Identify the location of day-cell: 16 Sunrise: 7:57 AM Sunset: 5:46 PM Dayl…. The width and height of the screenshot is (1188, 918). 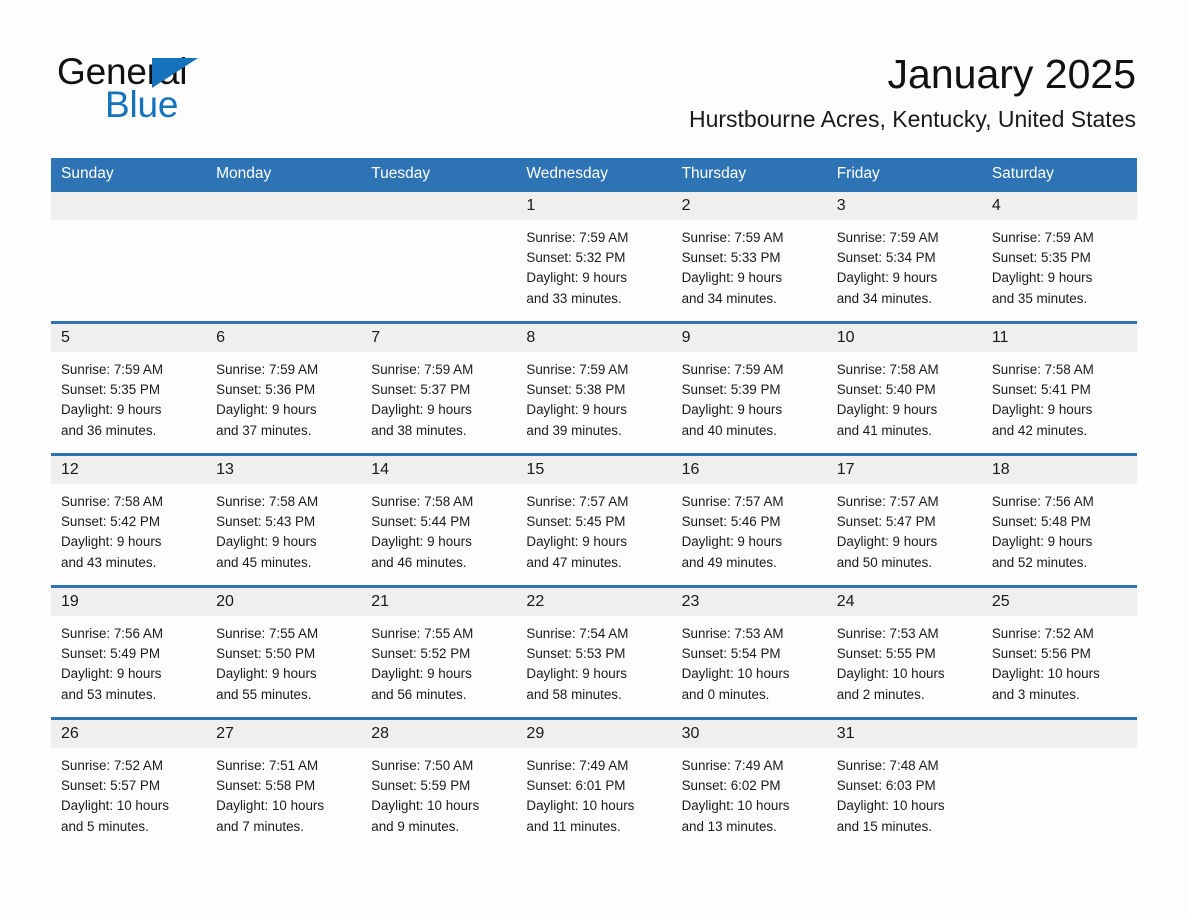
(749, 520).